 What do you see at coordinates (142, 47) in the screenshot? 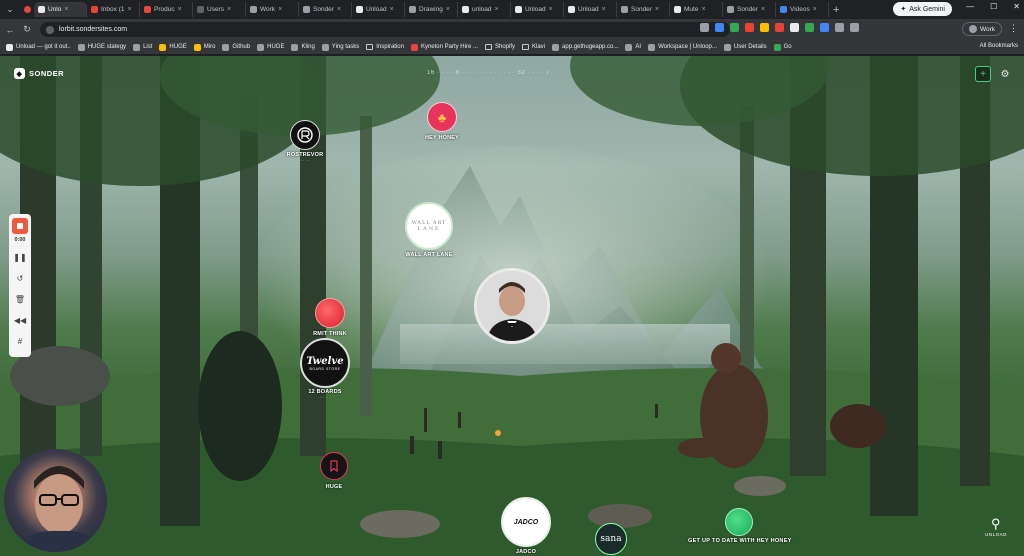
I see `bookmark-item: List` at bounding box center [142, 47].